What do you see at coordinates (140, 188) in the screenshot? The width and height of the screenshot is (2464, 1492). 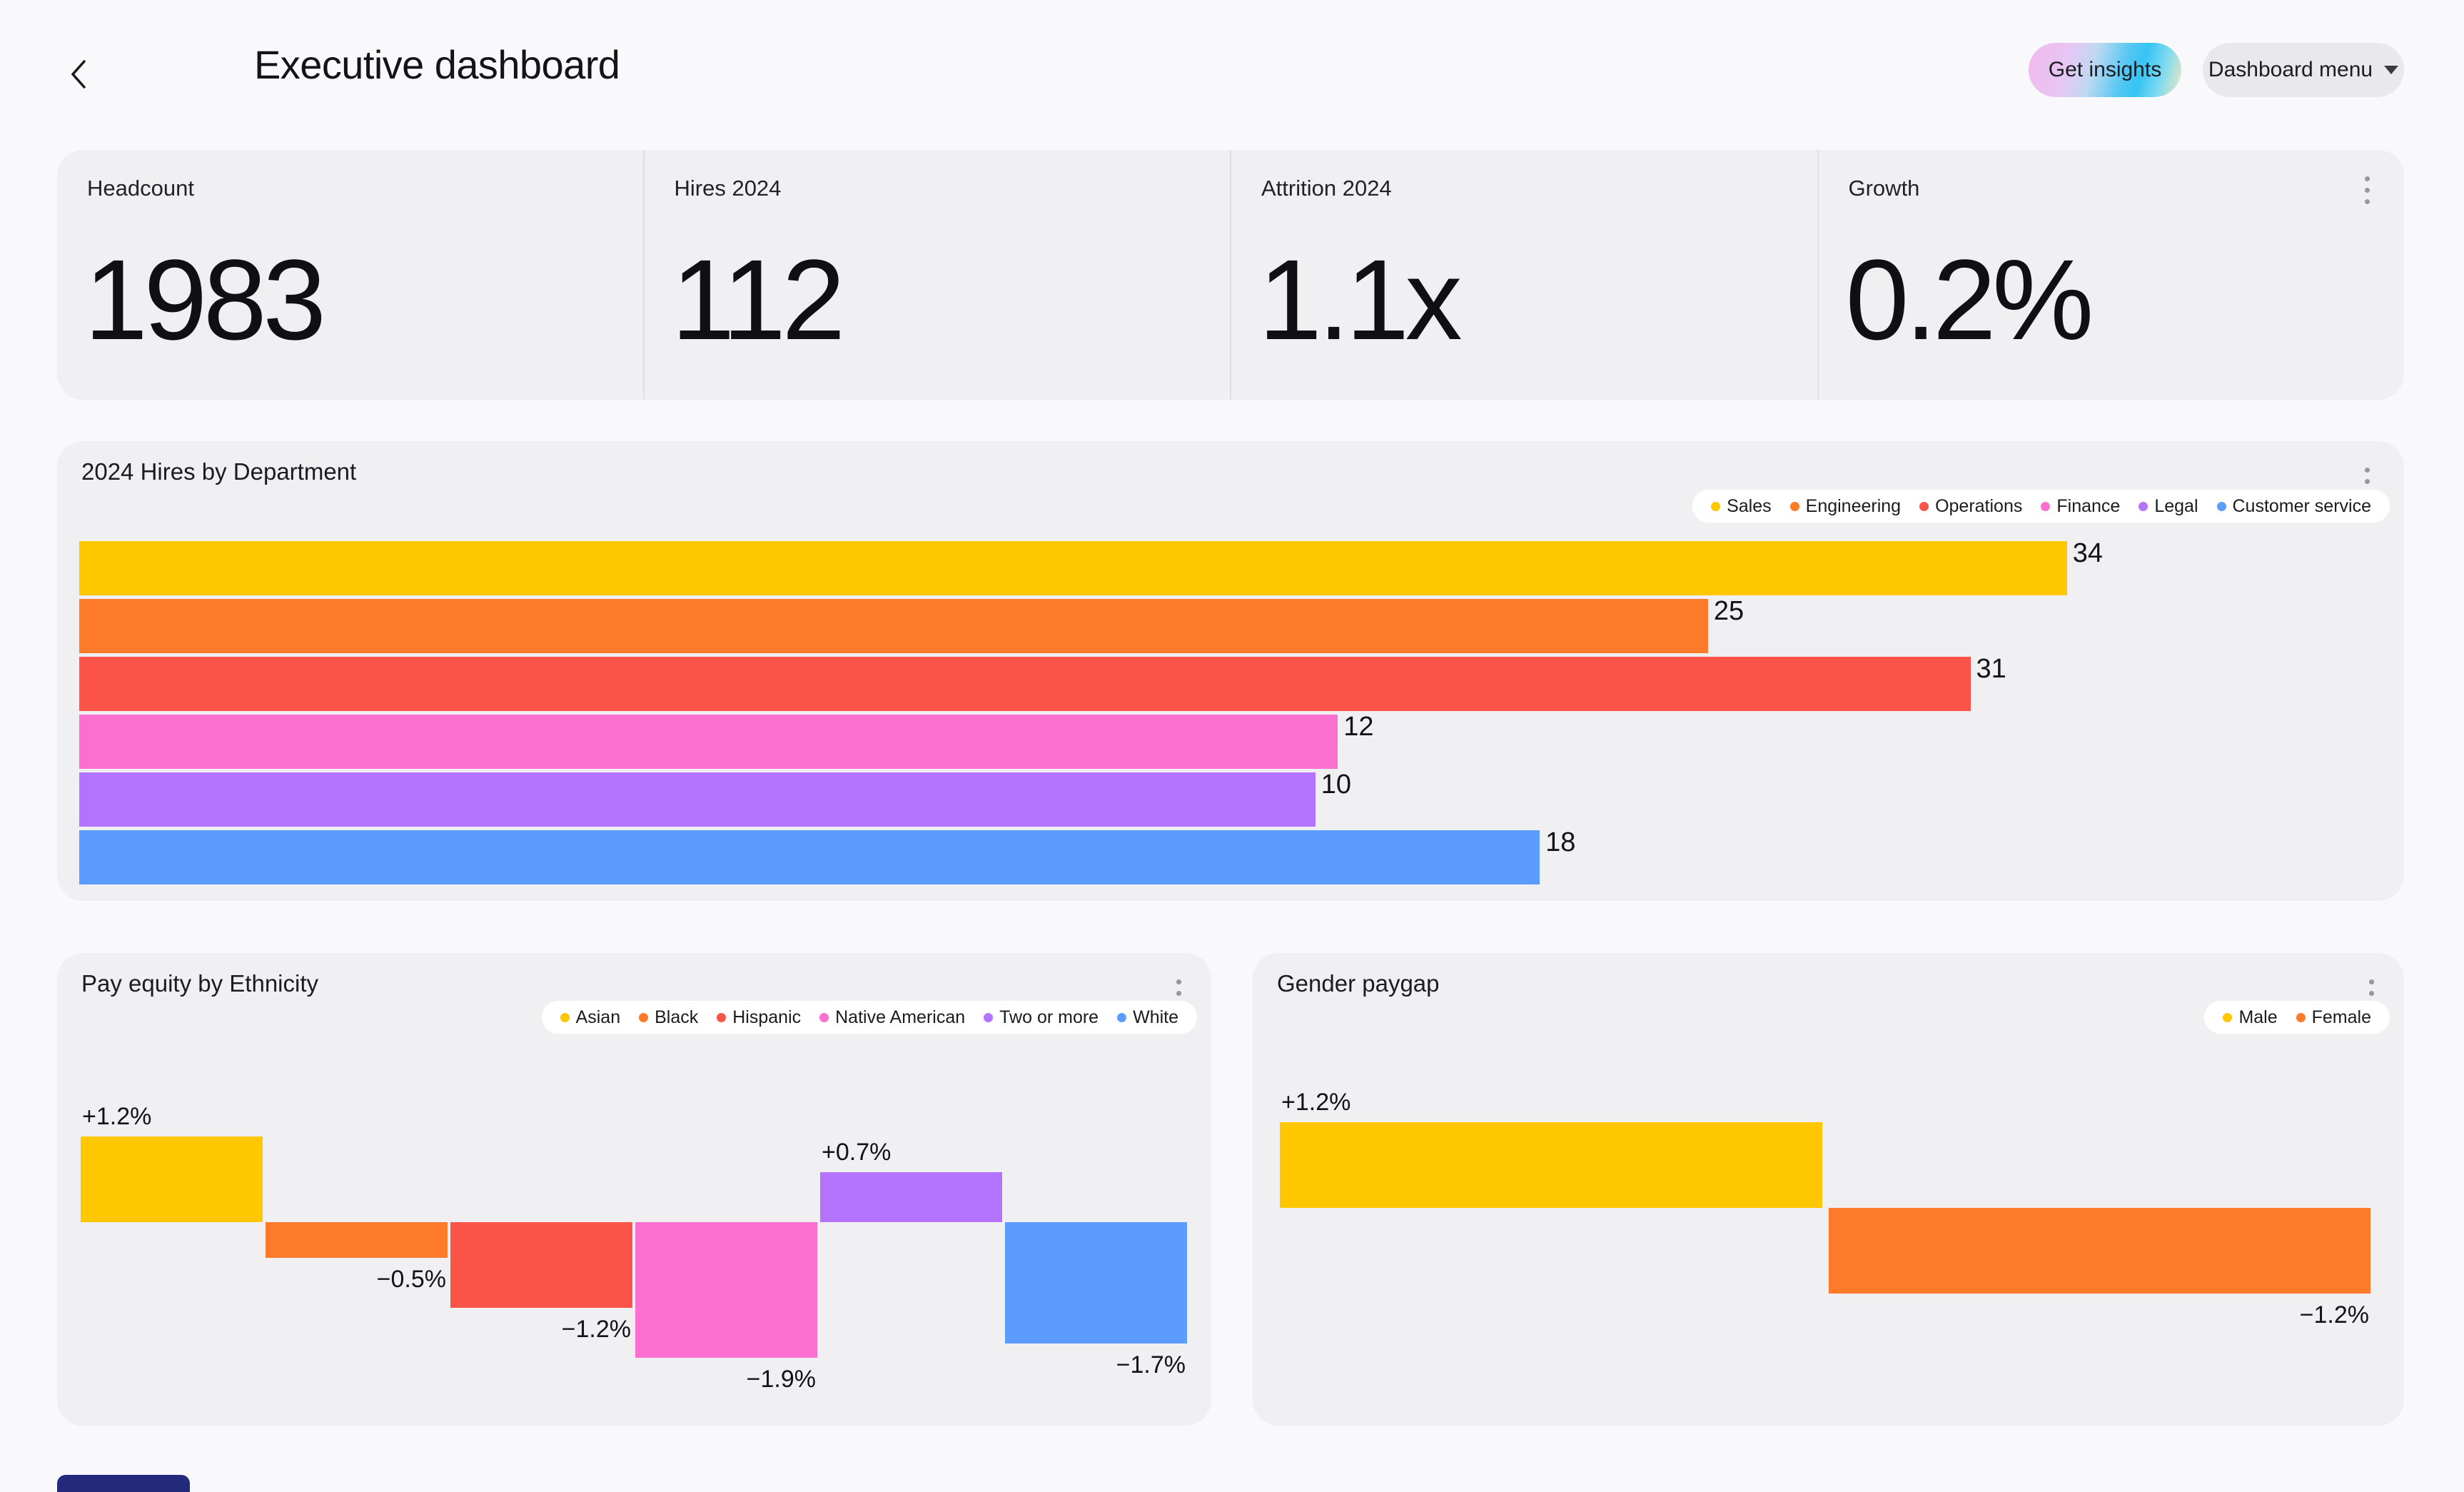 I see `kpi-label: Headcount` at bounding box center [140, 188].